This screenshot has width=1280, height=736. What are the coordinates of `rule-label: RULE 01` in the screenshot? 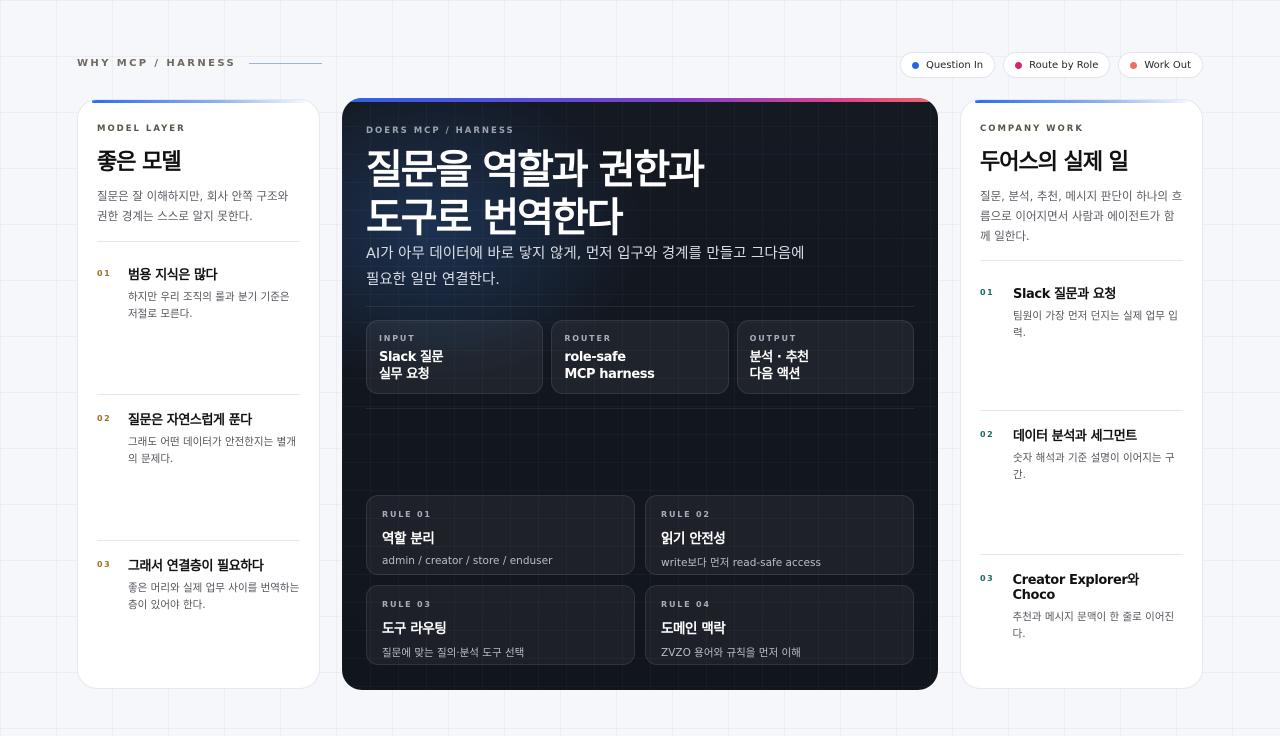 It's located at (407, 514).